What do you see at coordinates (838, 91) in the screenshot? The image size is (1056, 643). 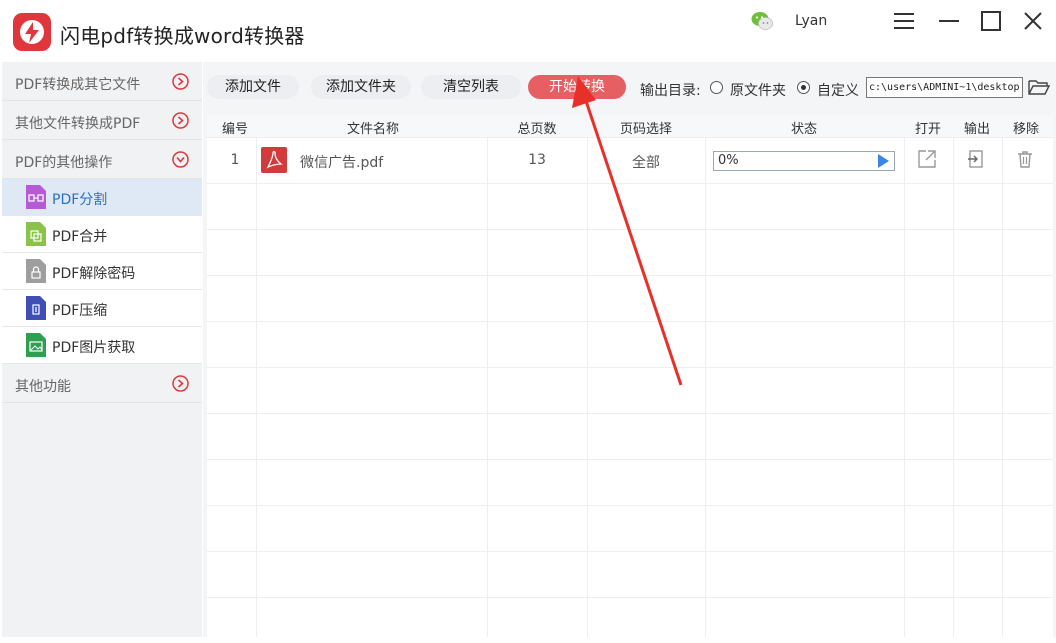 I see `radio-custom-label: 自定义` at bounding box center [838, 91].